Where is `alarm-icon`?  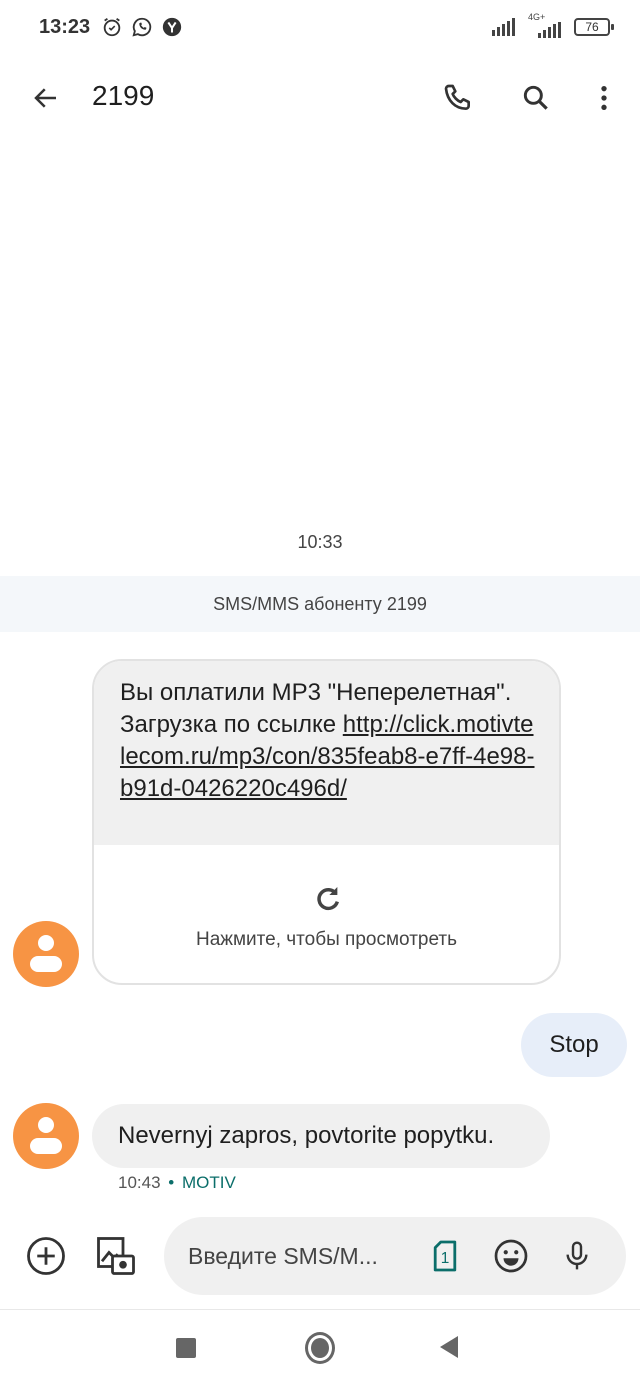 alarm-icon is located at coordinates (112, 27).